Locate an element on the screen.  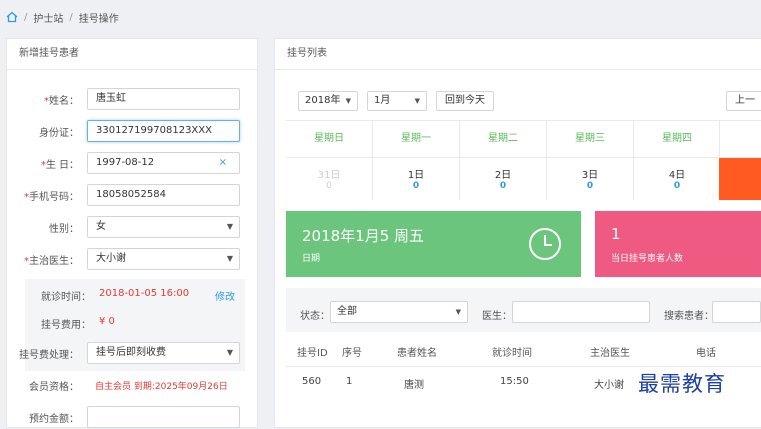
day-number: 1日 is located at coordinates (416, 175).